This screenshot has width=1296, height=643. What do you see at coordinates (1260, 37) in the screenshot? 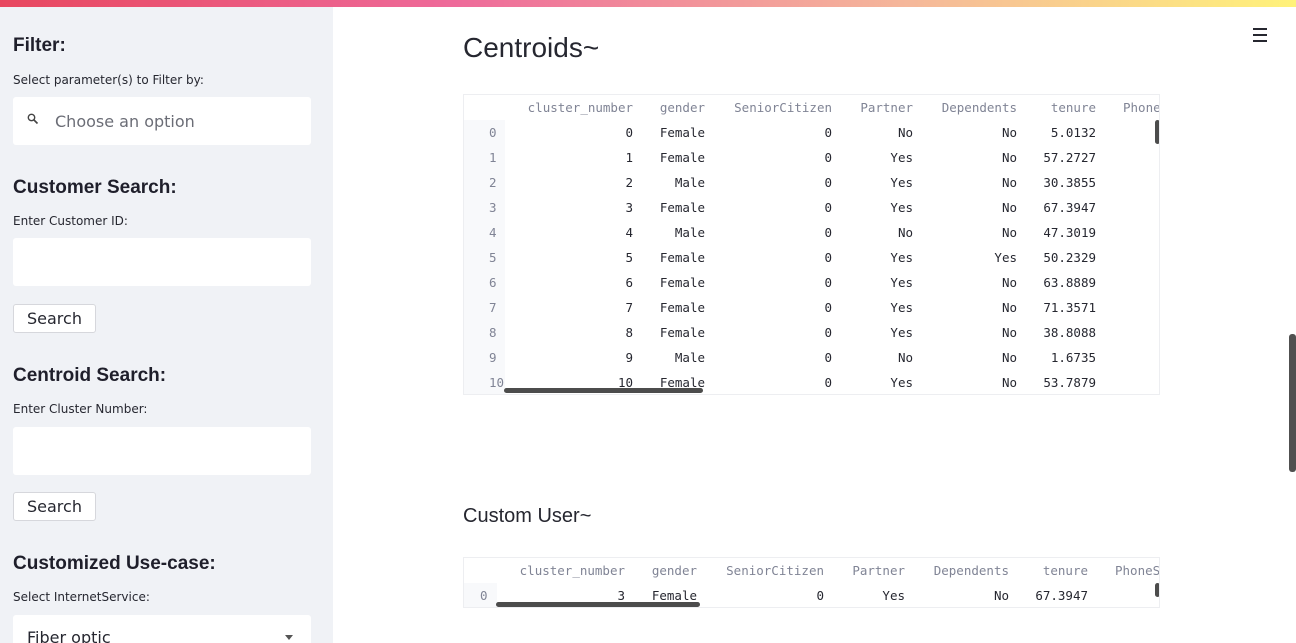
I see `hamburger-icon` at bounding box center [1260, 37].